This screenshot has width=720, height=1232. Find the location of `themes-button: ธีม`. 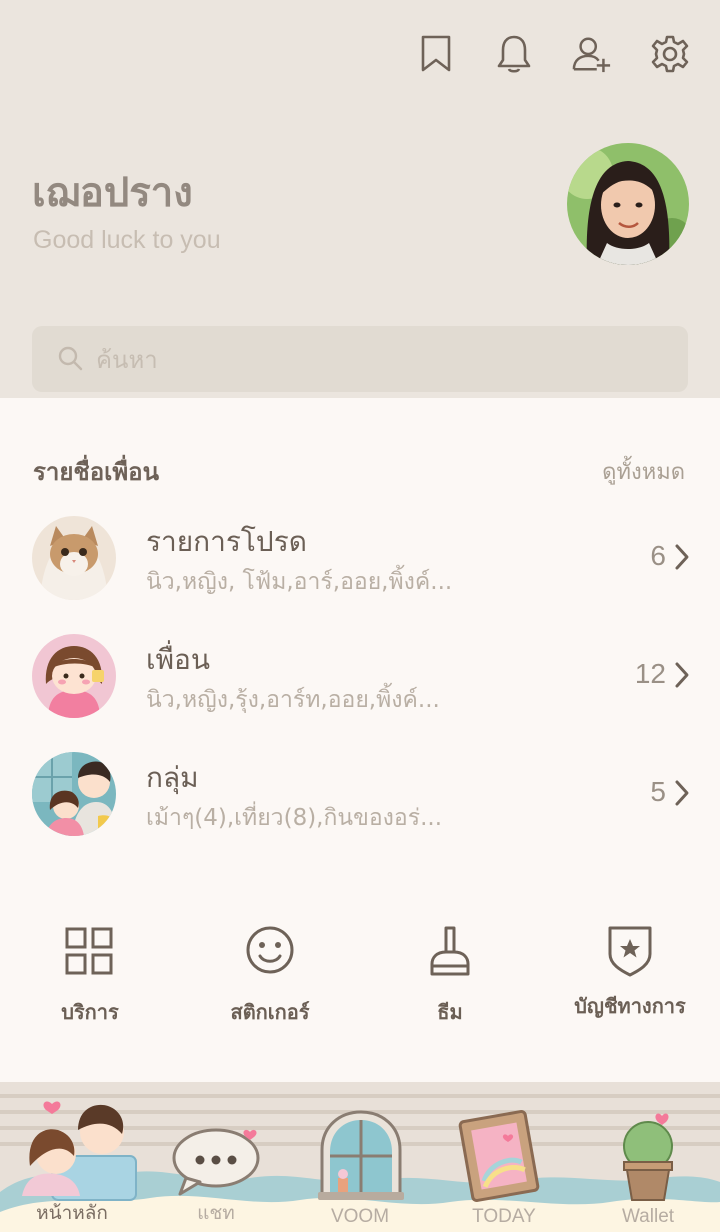

themes-button: ธีม is located at coordinates (450, 975).